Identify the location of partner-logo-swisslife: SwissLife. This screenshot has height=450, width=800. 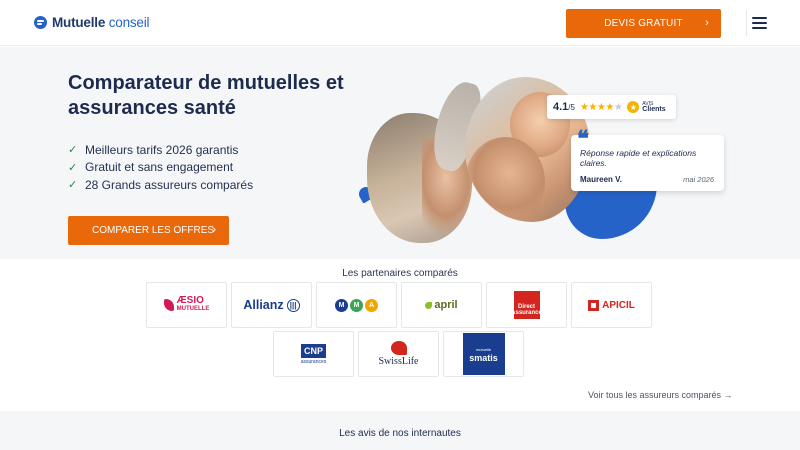
(398, 354).